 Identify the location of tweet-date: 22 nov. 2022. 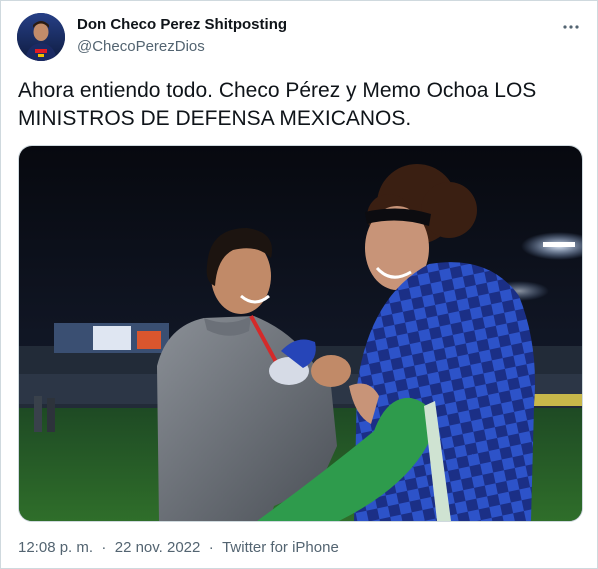
(158, 547).